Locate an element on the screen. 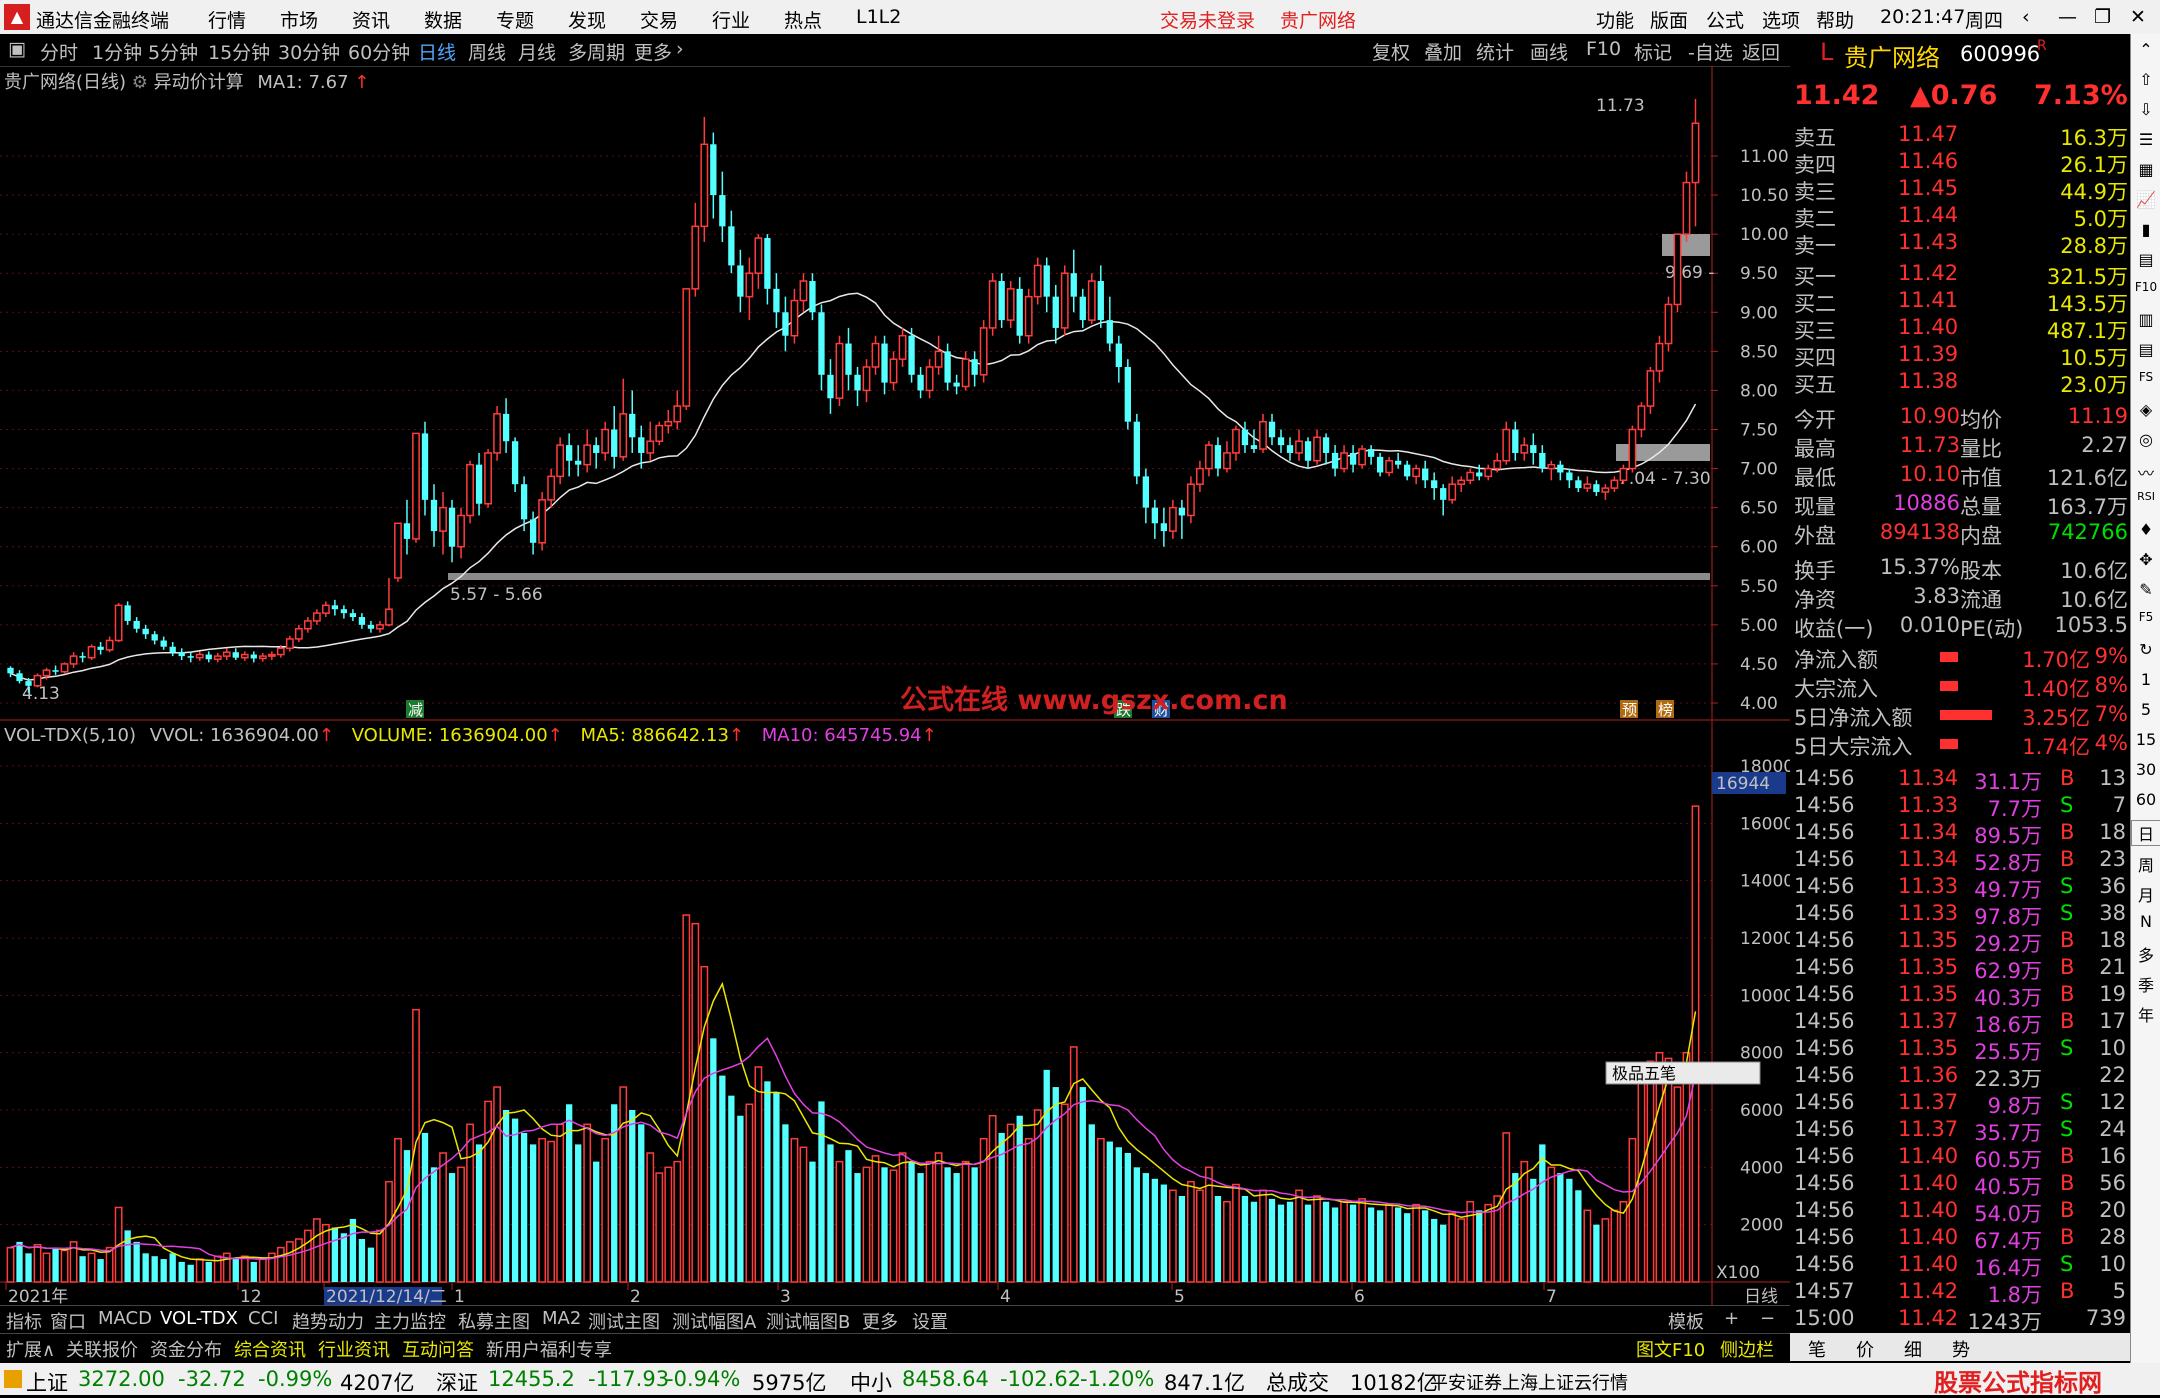 This screenshot has width=2160, height=1398. tab-vol-tdx: VOL-TDX is located at coordinates (199, 1318).